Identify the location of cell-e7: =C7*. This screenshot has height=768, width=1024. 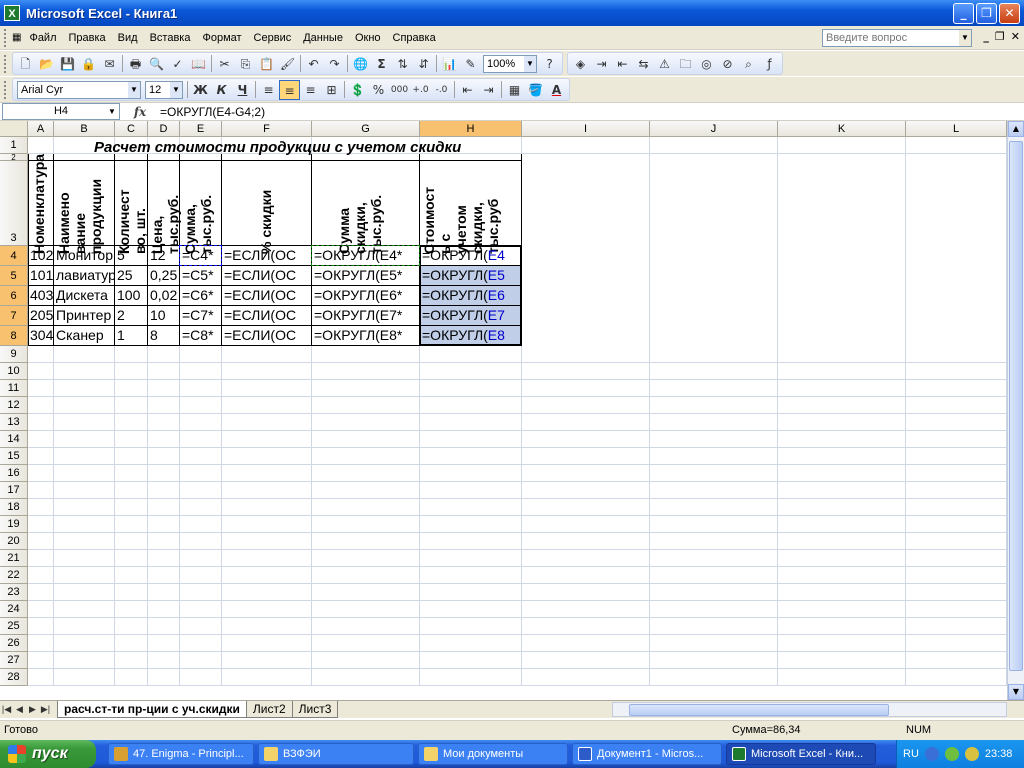
(200, 315).